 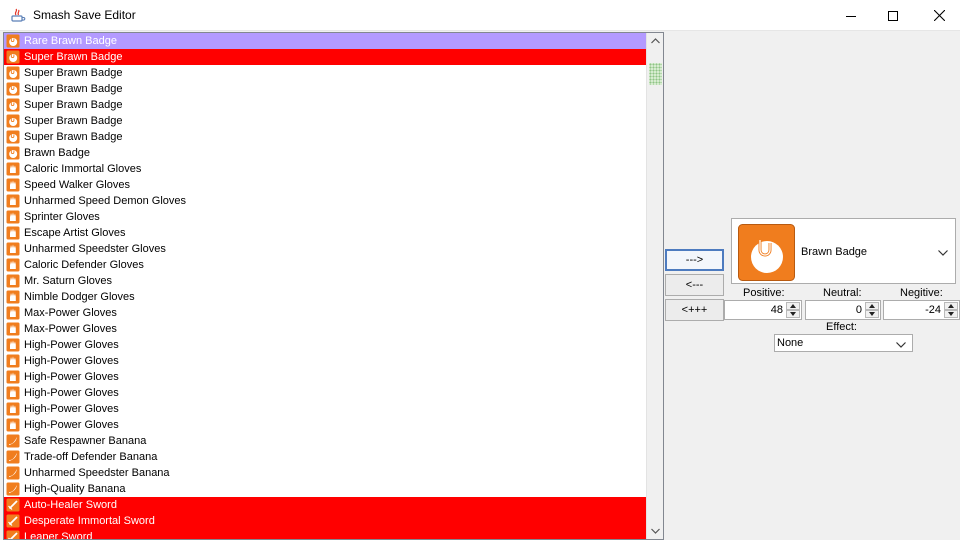 I want to click on scroll-thumb, so click(x=655, y=74).